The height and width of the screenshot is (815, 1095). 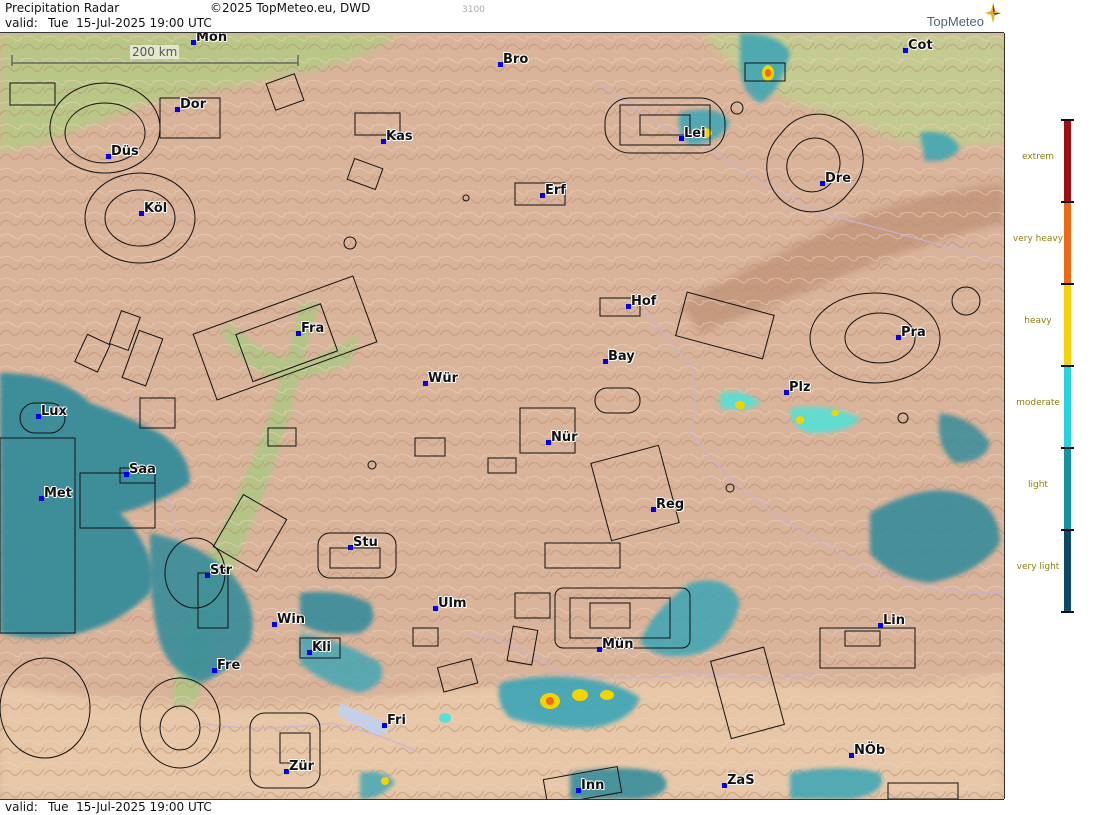 What do you see at coordinates (125, 151) in the screenshot?
I see `city-label: Düs` at bounding box center [125, 151].